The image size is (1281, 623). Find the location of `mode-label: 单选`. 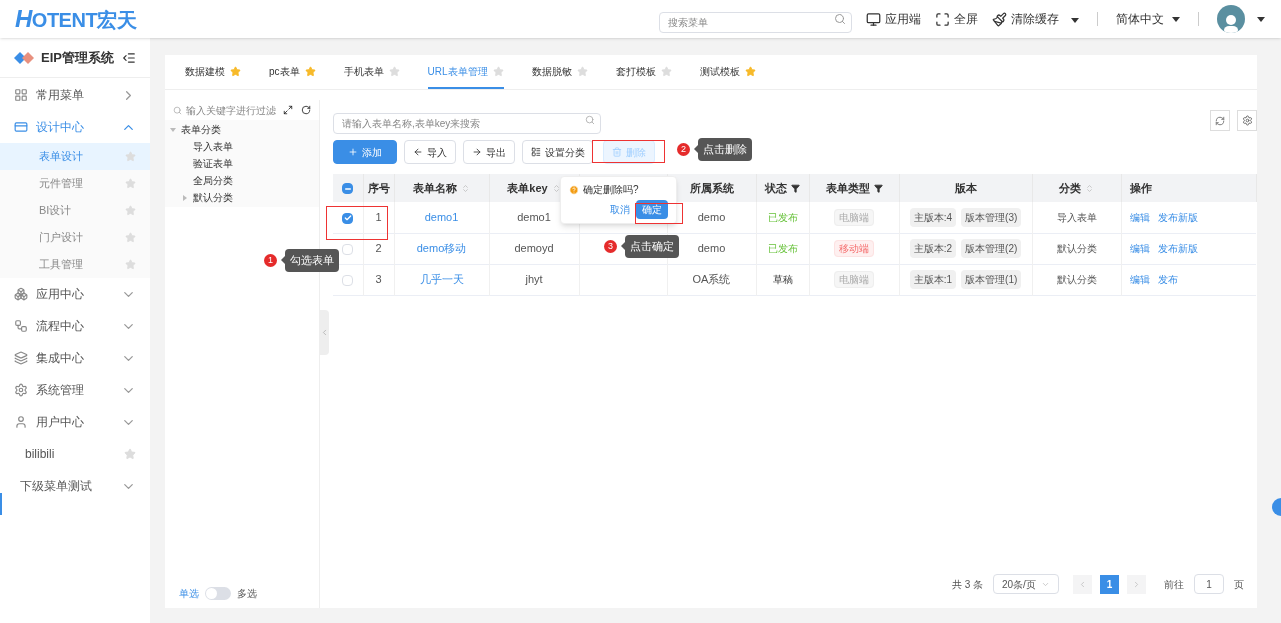

mode-label: 单选 is located at coordinates (189, 593).